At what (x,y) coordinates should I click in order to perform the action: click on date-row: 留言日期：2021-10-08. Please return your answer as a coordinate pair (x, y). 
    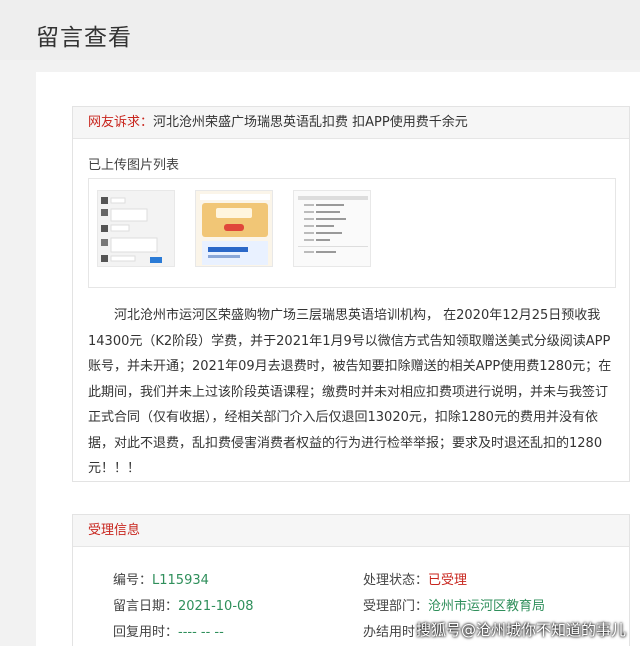
    Looking at the image, I should click on (183, 604).